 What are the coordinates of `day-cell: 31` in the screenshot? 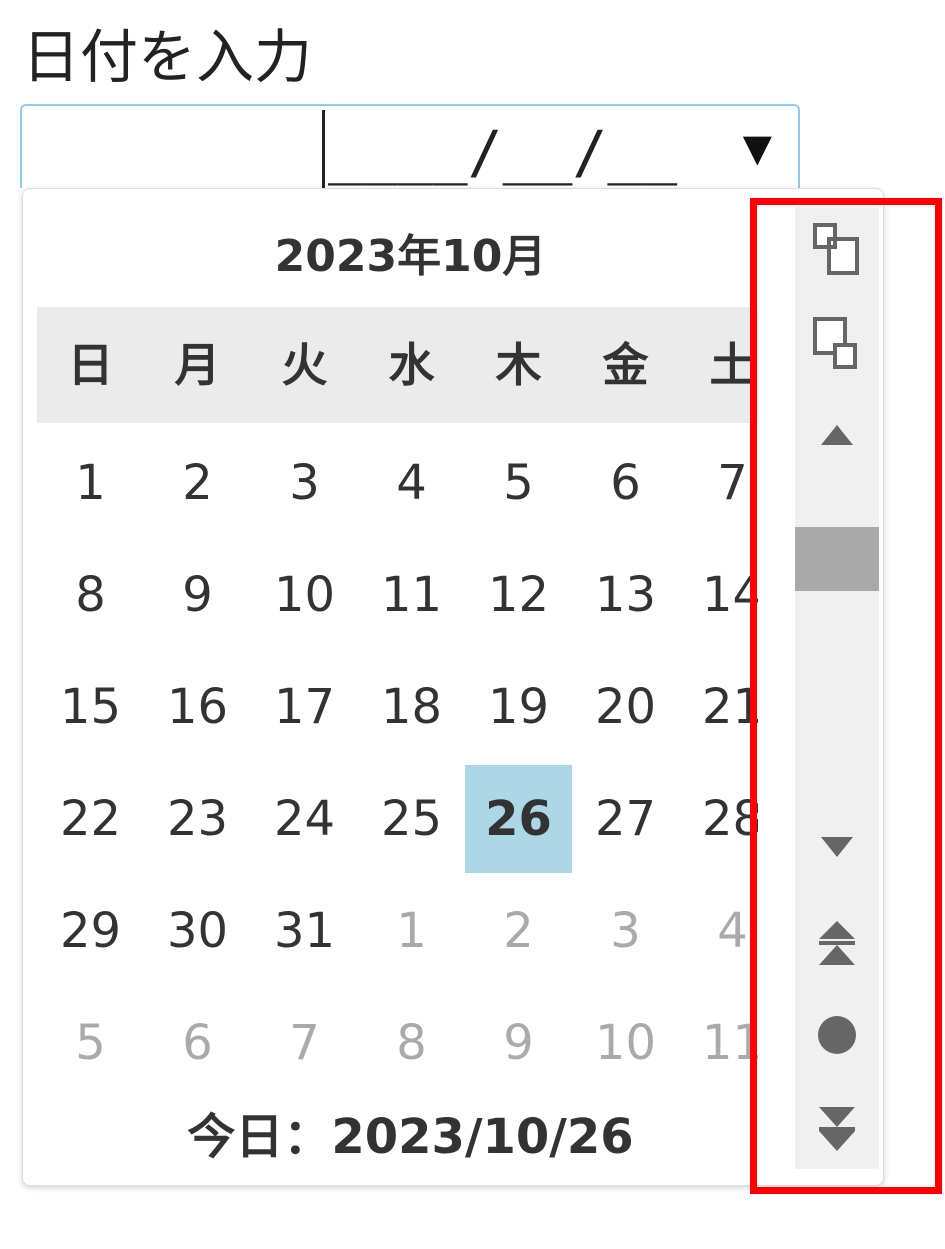 It's located at (304, 931).